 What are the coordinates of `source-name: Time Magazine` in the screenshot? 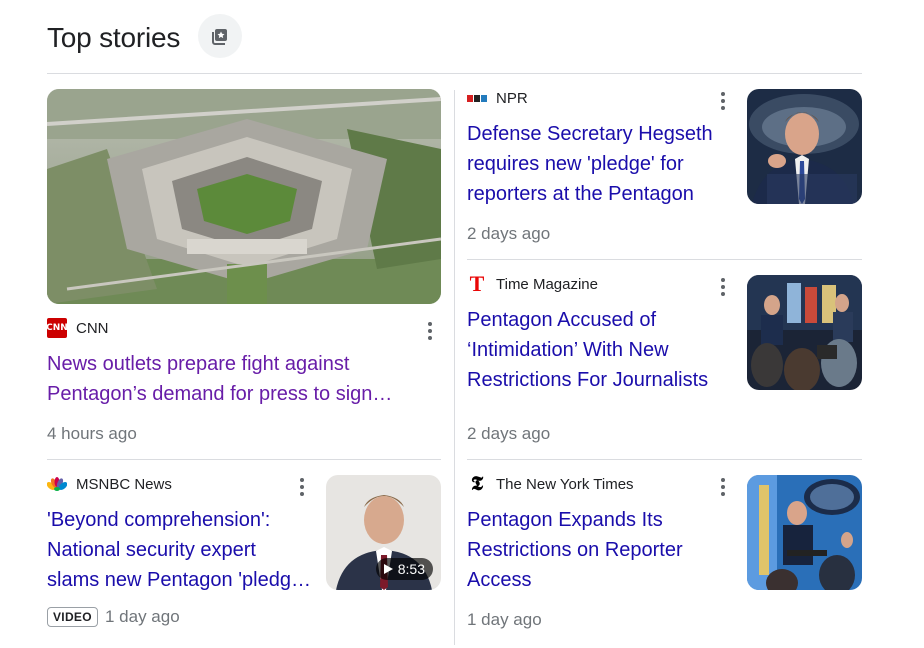 It's located at (547, 284).